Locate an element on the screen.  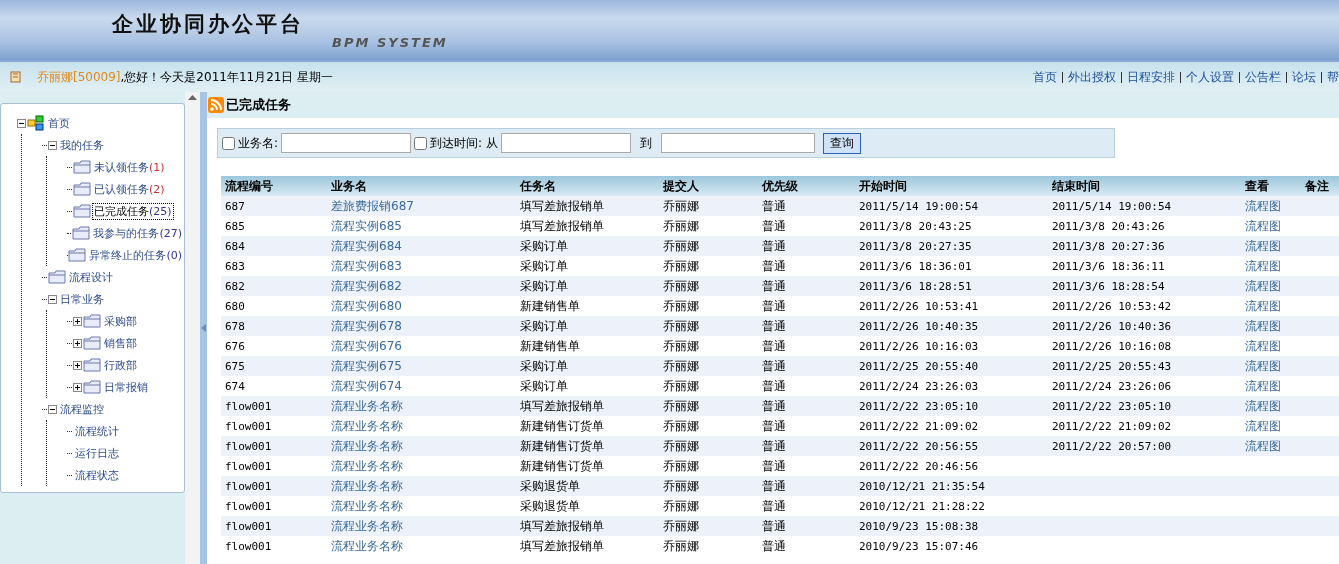
tree-item: 销售部 is located at coordinates (120, 343).